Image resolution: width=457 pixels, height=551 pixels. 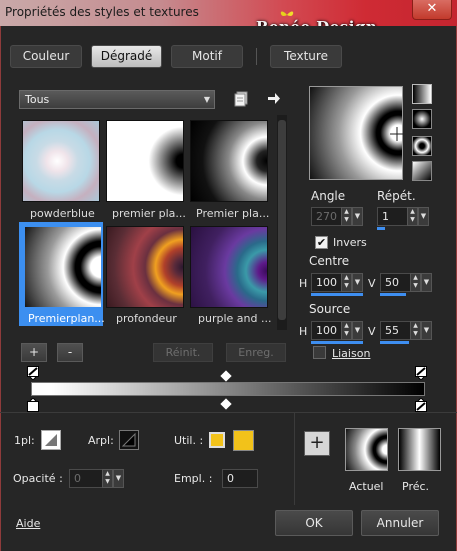 What do you see at coordinates (228, 389) in the screenshot?
I see `gradient-editor-bar` at bounding box center [228, 389].